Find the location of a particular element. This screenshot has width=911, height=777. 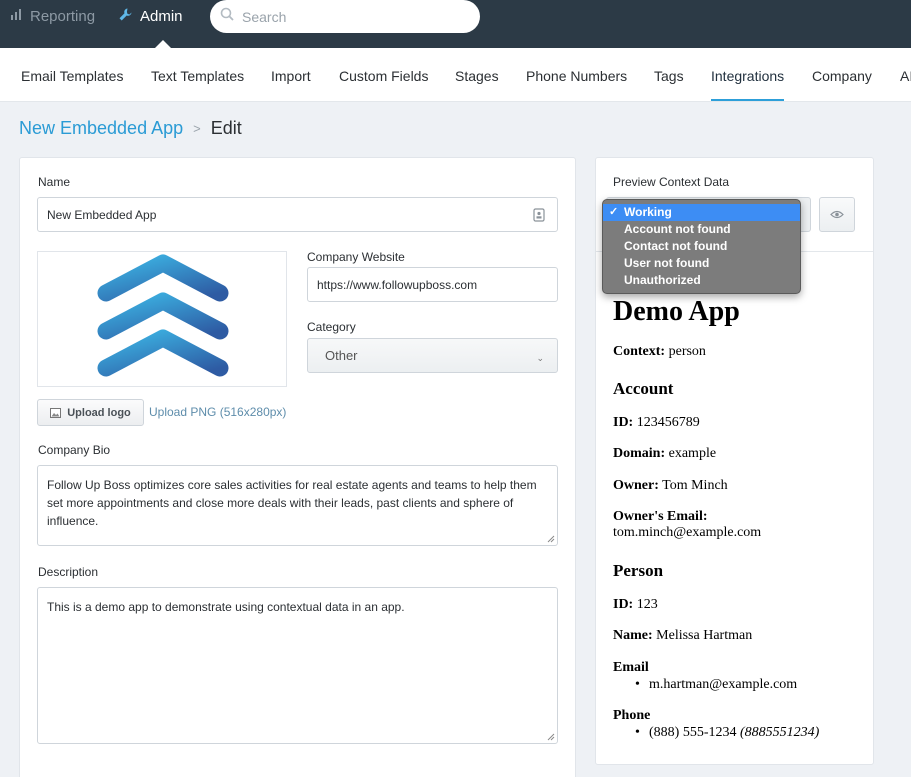

followupboss-logo is located at coordinates (163, 315).